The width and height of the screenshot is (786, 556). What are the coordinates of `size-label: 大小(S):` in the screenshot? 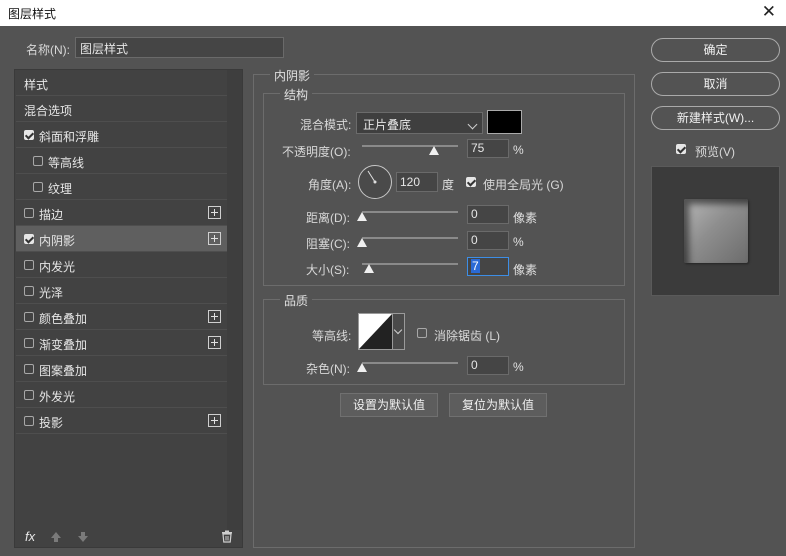 It's located at (328, 270).